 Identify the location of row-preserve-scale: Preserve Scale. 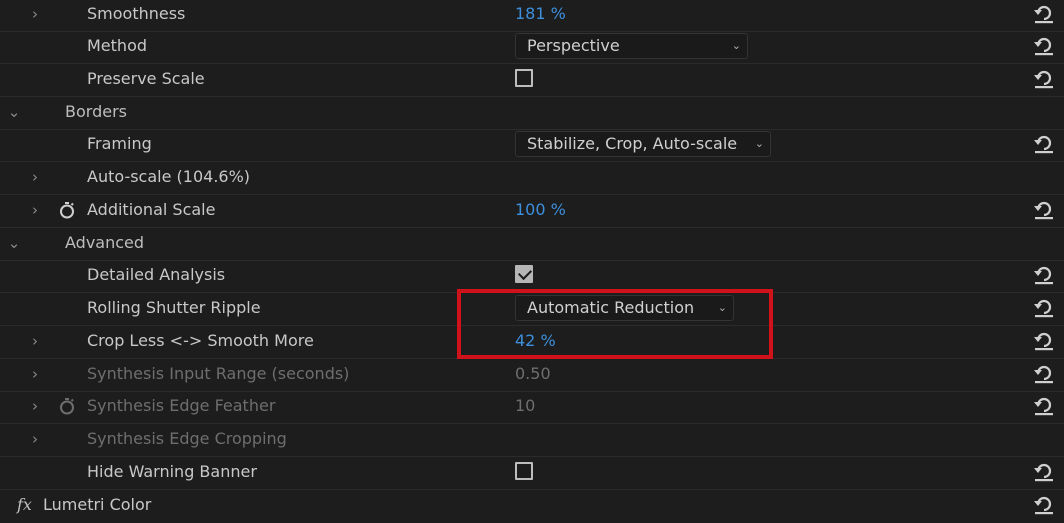
(532, 80).